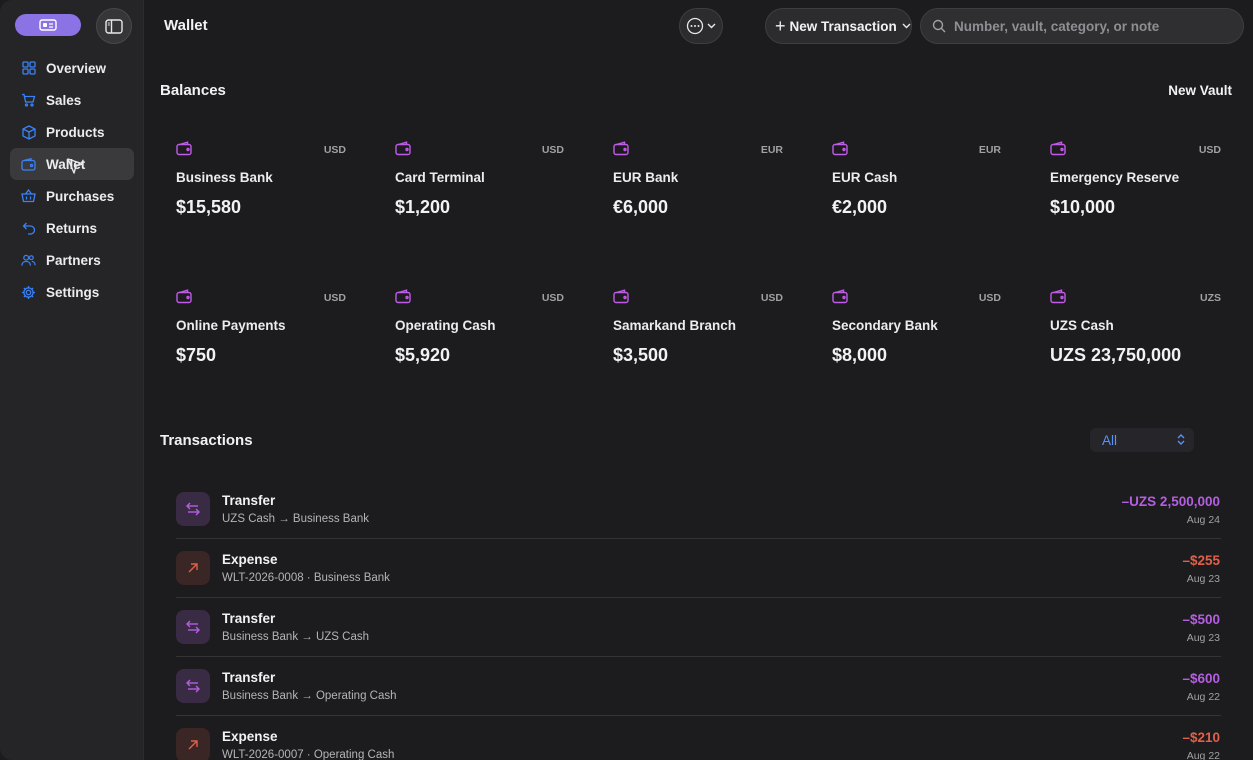  I want to click on transaction-detail: Business Bank → UZS Cash, so click(296, 637).